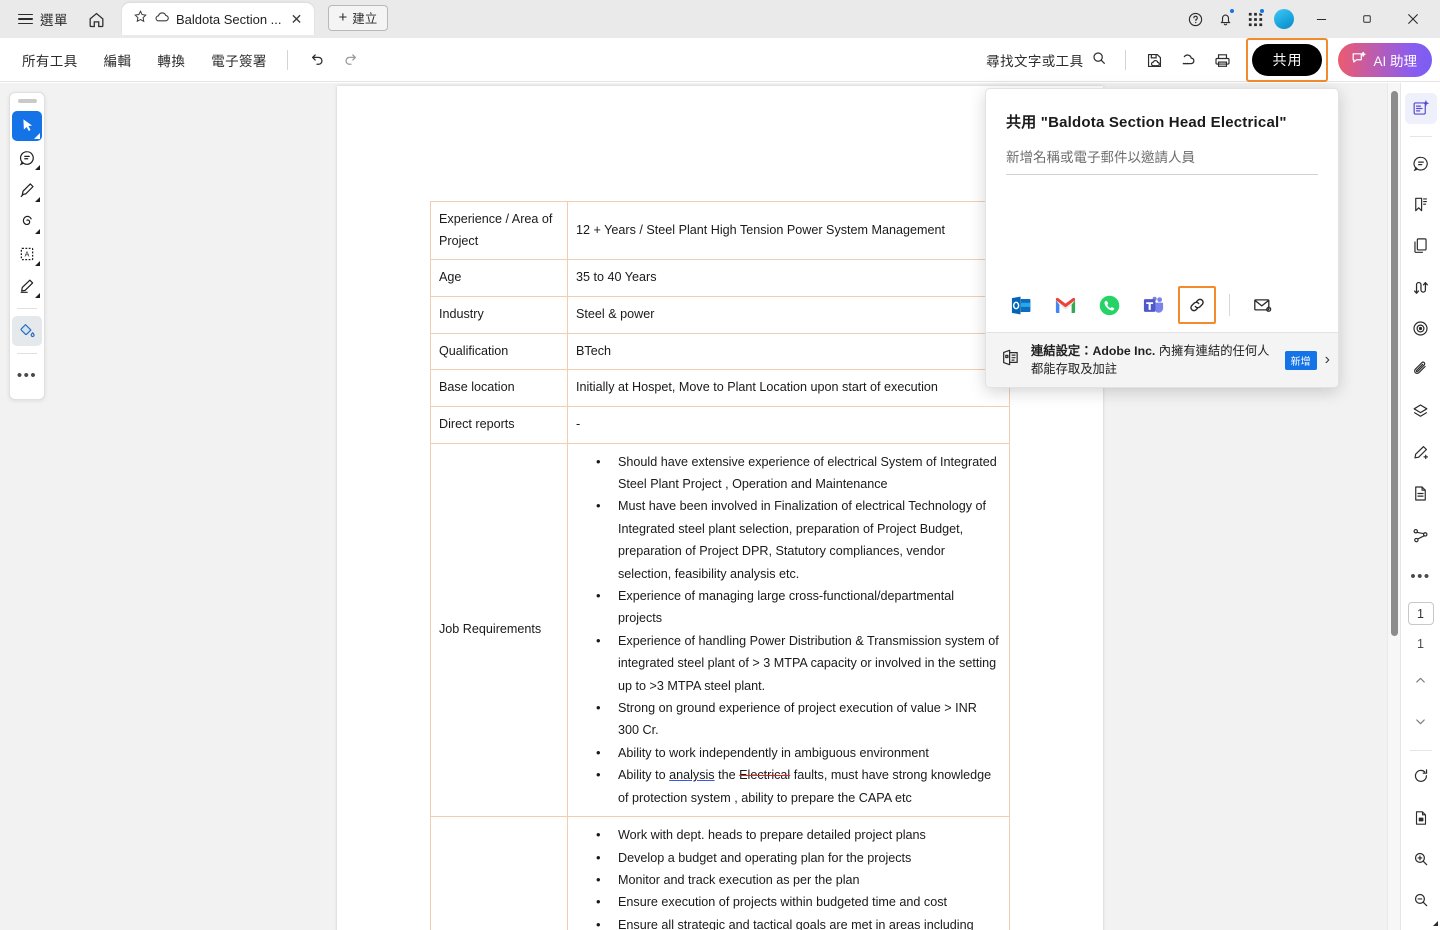  I want to click on help-icon, so click(1195, 19).